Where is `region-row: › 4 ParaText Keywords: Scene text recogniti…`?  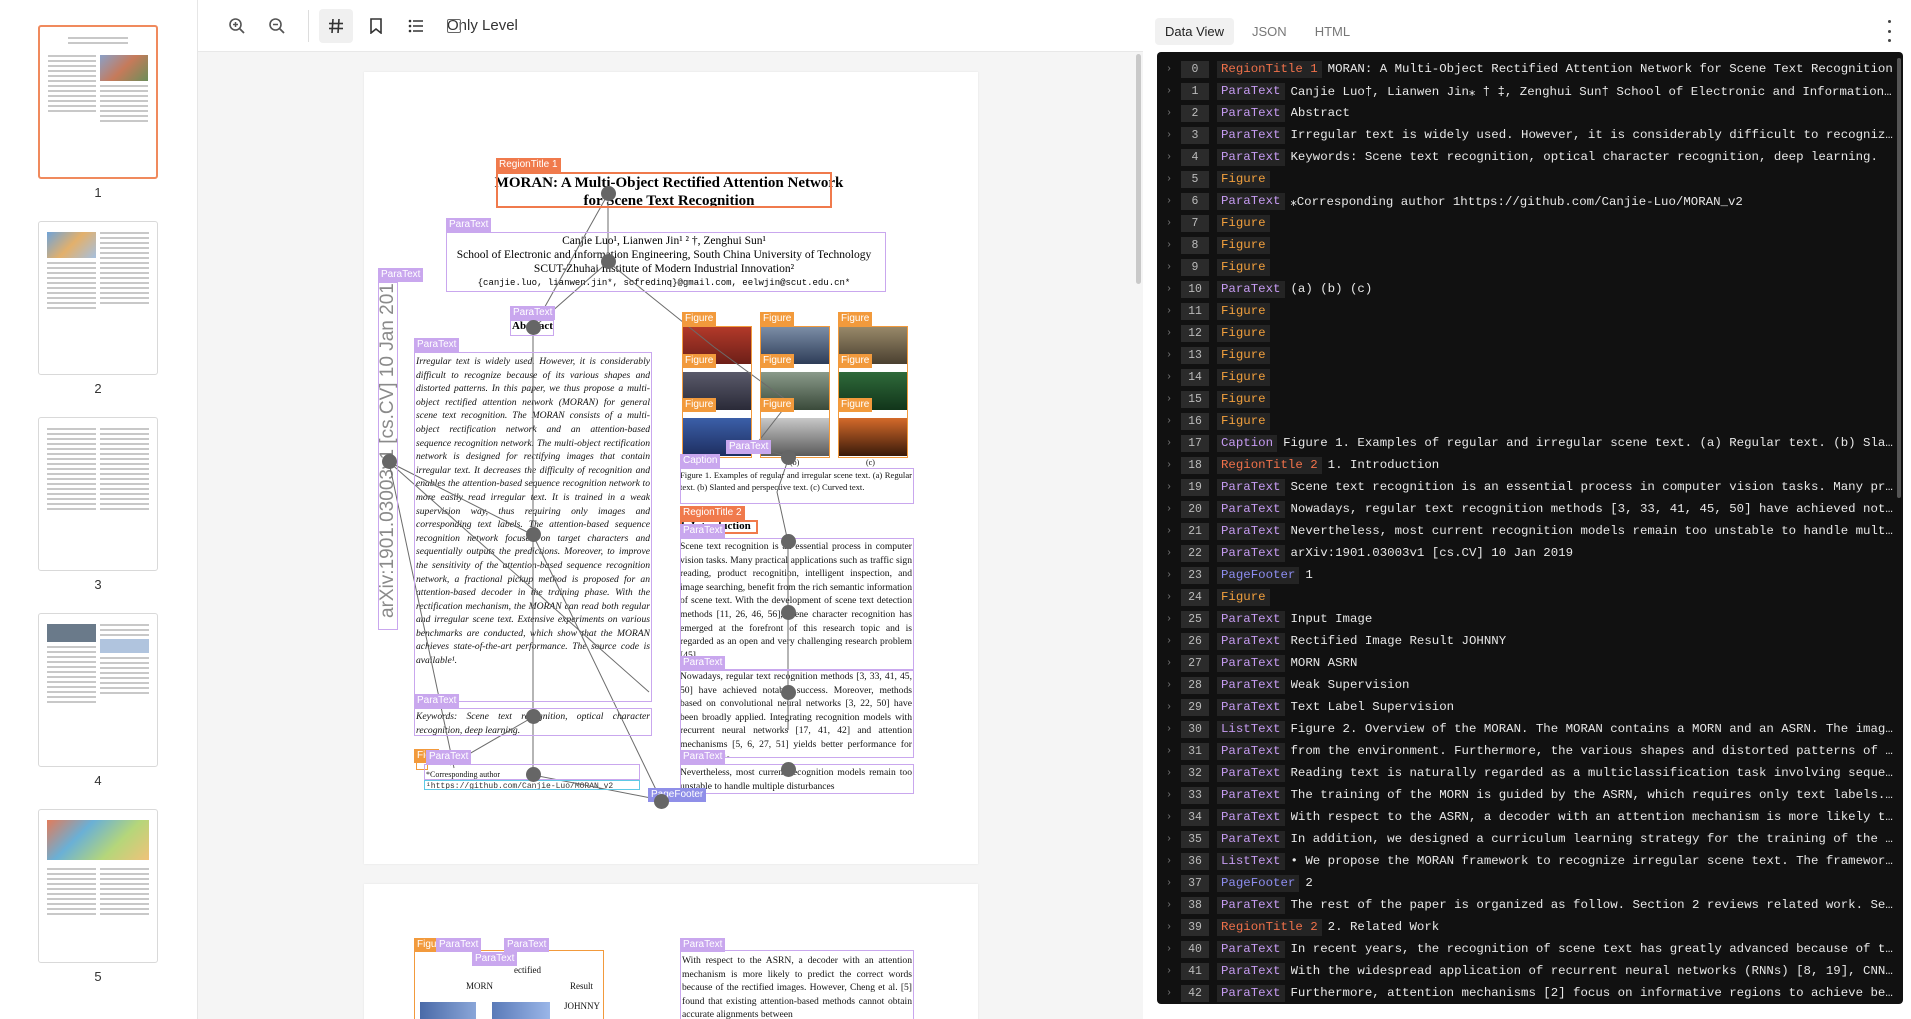 region-row: › 4 ParaText Keywords: Scene text recogniti… is located at coordinates (1525, 157).